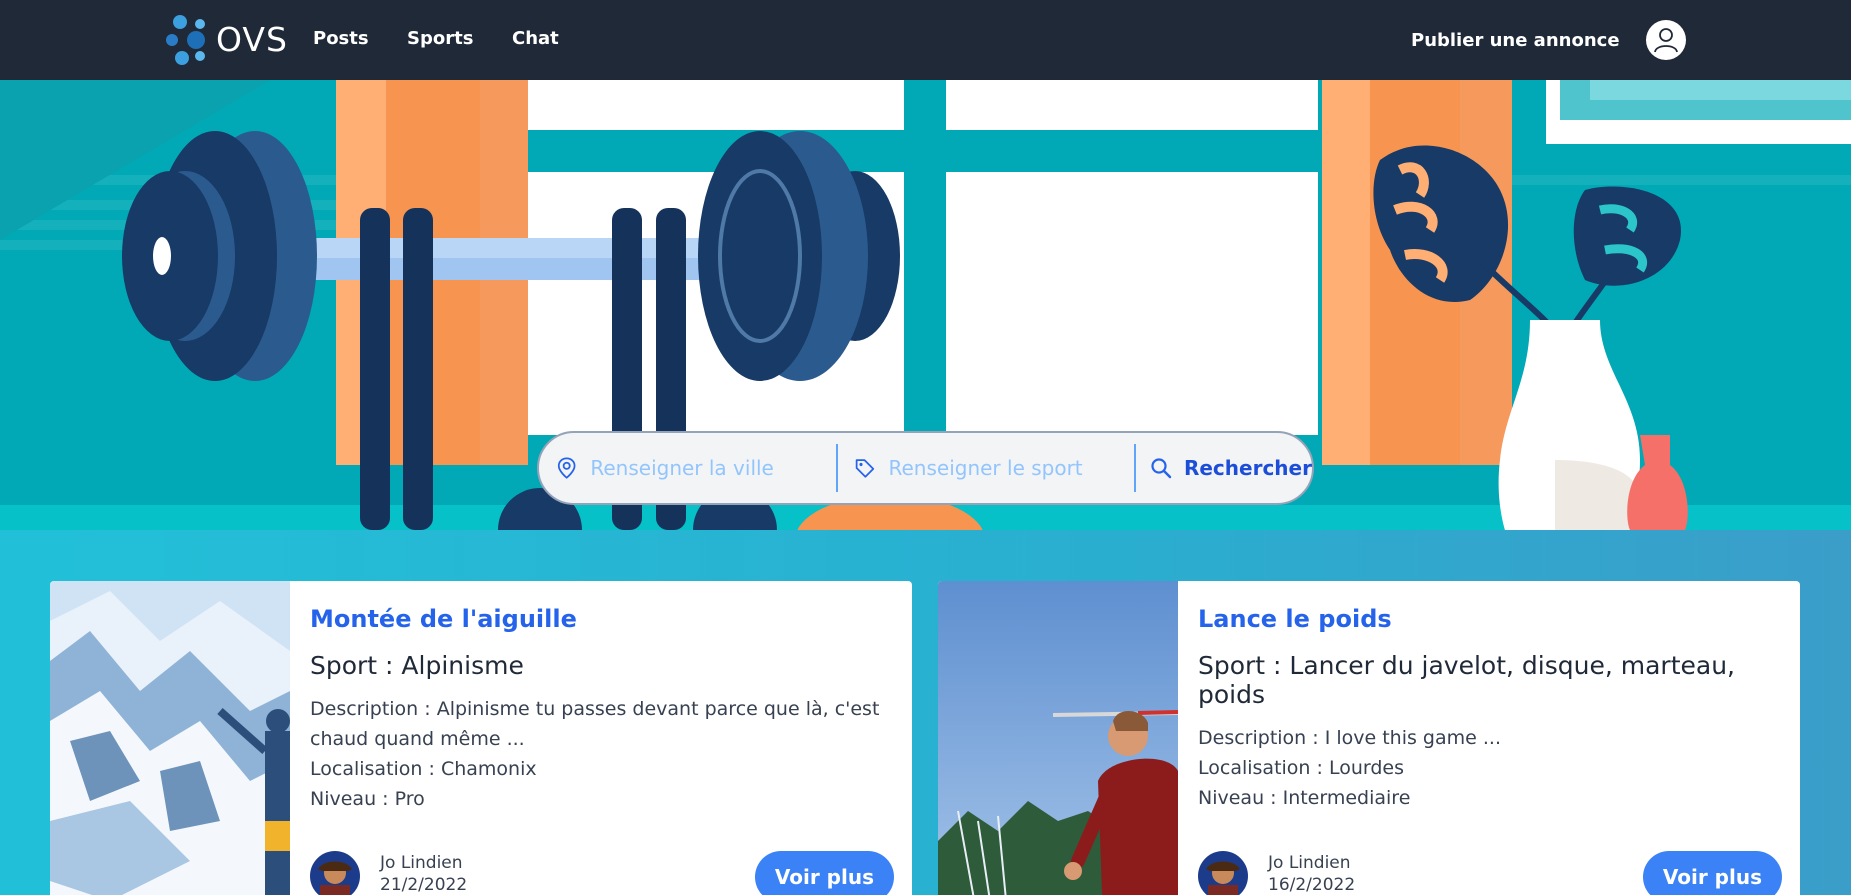 The height and width of the screenshot is (895, 1851). Describe the element at coordinates (1493, 619) in the screenshot. I see `post-title: Lance le poids` at that location.